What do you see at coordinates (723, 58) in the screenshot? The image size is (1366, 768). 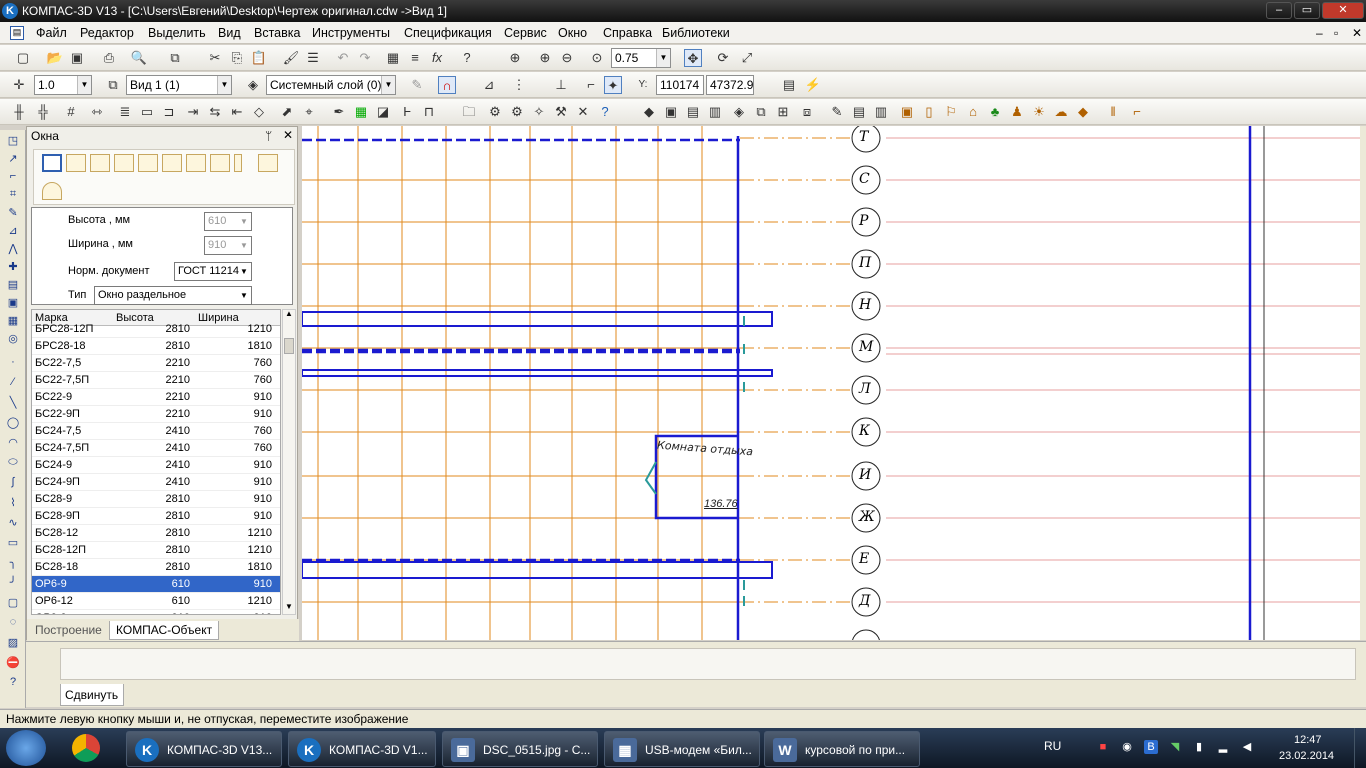 I see `refresh-icon: ⟳` at bounding box center [723, 58].